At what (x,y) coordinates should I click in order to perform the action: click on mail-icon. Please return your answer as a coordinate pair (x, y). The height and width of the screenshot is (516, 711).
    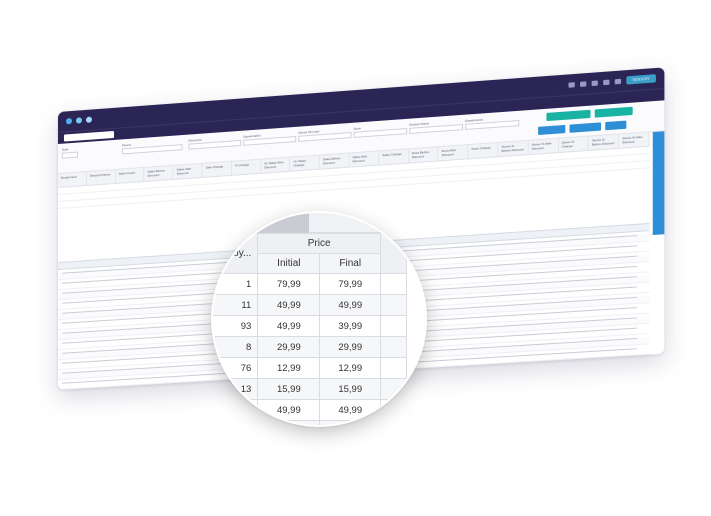
    Looking at the image, I should click on (594, 82).